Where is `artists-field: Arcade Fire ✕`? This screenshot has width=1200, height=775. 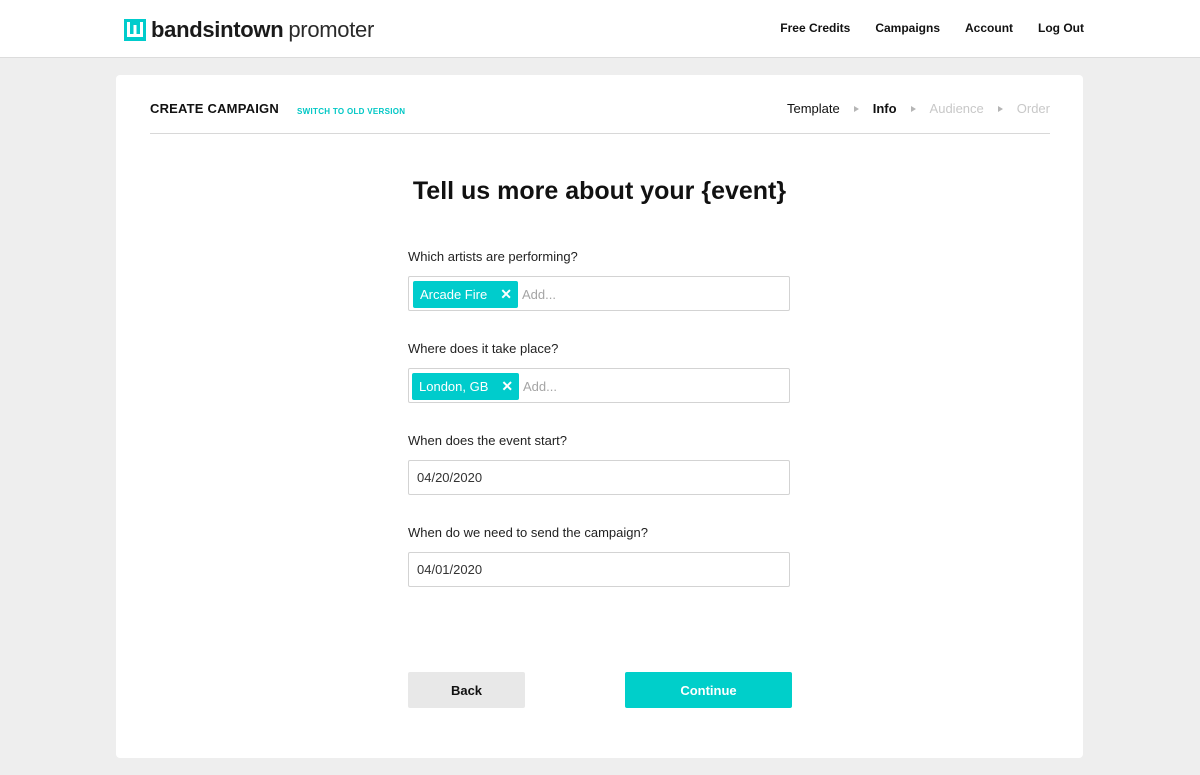
artists-field: Arcade Fire ✕ is located at coordinates (599, 293).